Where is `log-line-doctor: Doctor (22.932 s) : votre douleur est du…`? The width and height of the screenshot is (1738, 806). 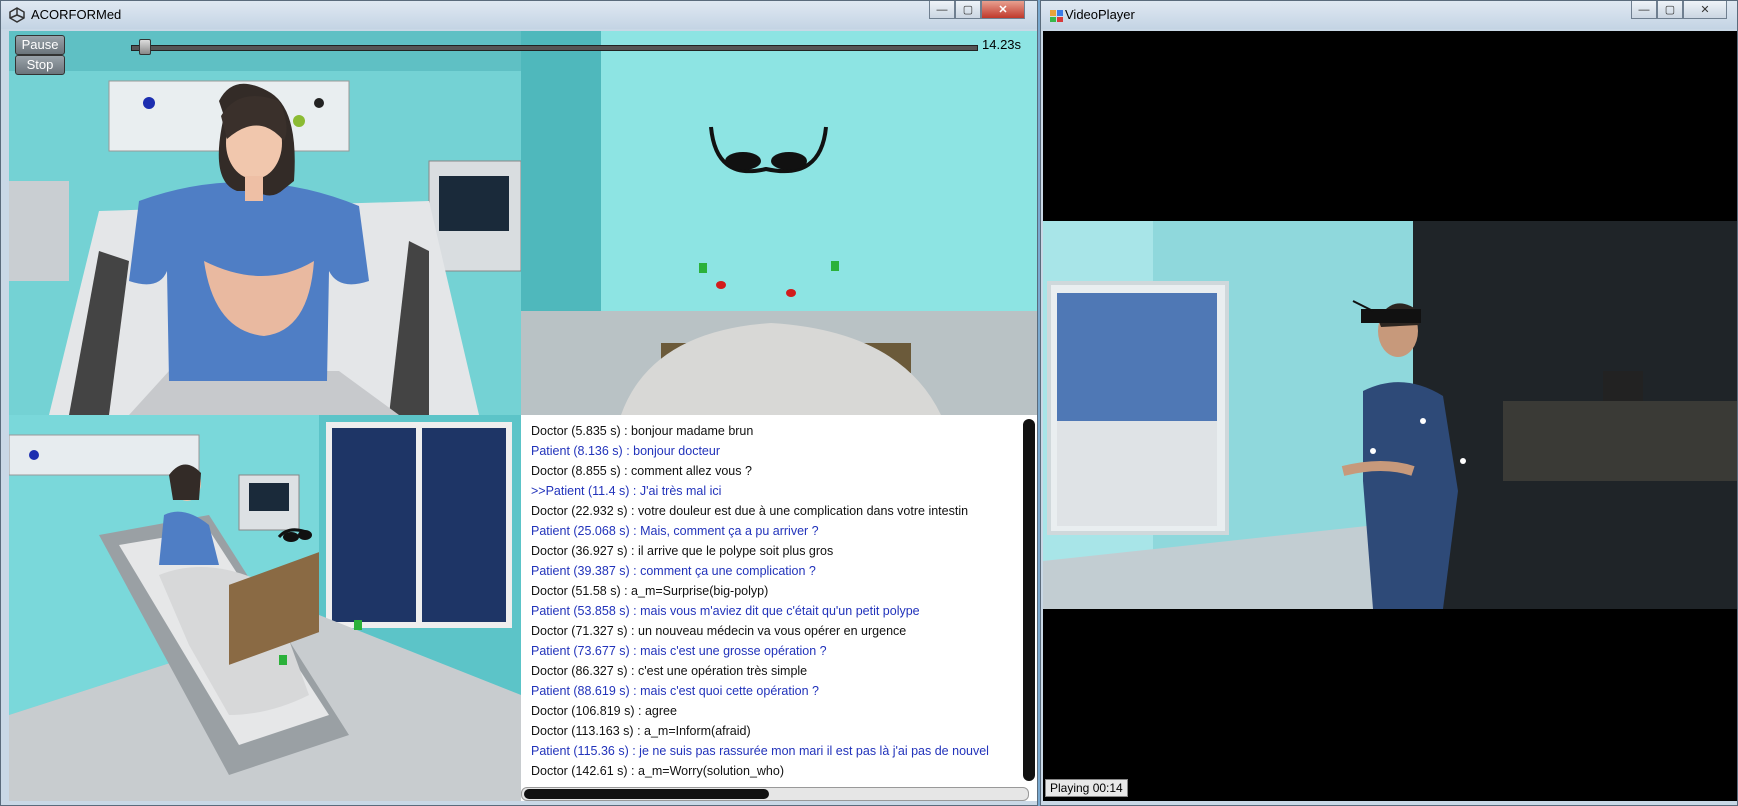
log-line-doctor: Doctor (22.932 s) : votre douleur est du… is located at coordinates (750, 511).